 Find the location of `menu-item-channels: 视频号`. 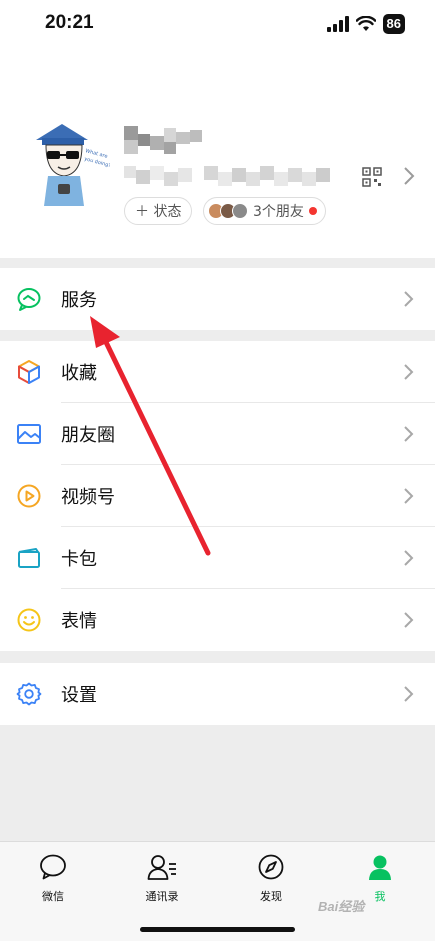

menu-item-channels: 视频号 is located at coordinates (217, 496).